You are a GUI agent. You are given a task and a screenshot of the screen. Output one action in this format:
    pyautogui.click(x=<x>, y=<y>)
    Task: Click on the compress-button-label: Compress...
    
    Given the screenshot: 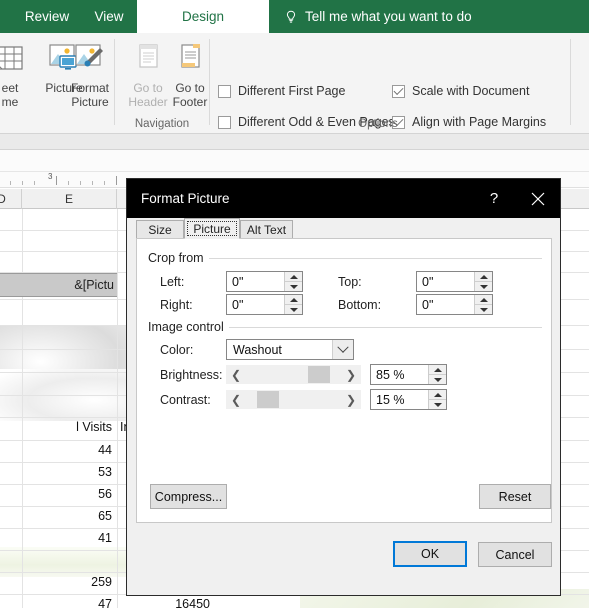 What is the action you would take?
    pyautogui.click(x=188, y=496)
    